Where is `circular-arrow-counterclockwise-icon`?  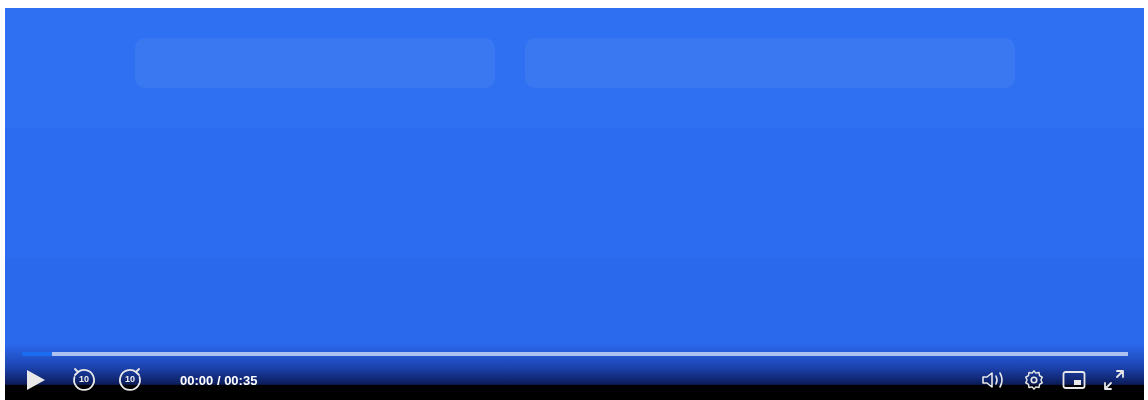
circular-arrow-counterclockwise-icon is located at coordinates (84, 380).